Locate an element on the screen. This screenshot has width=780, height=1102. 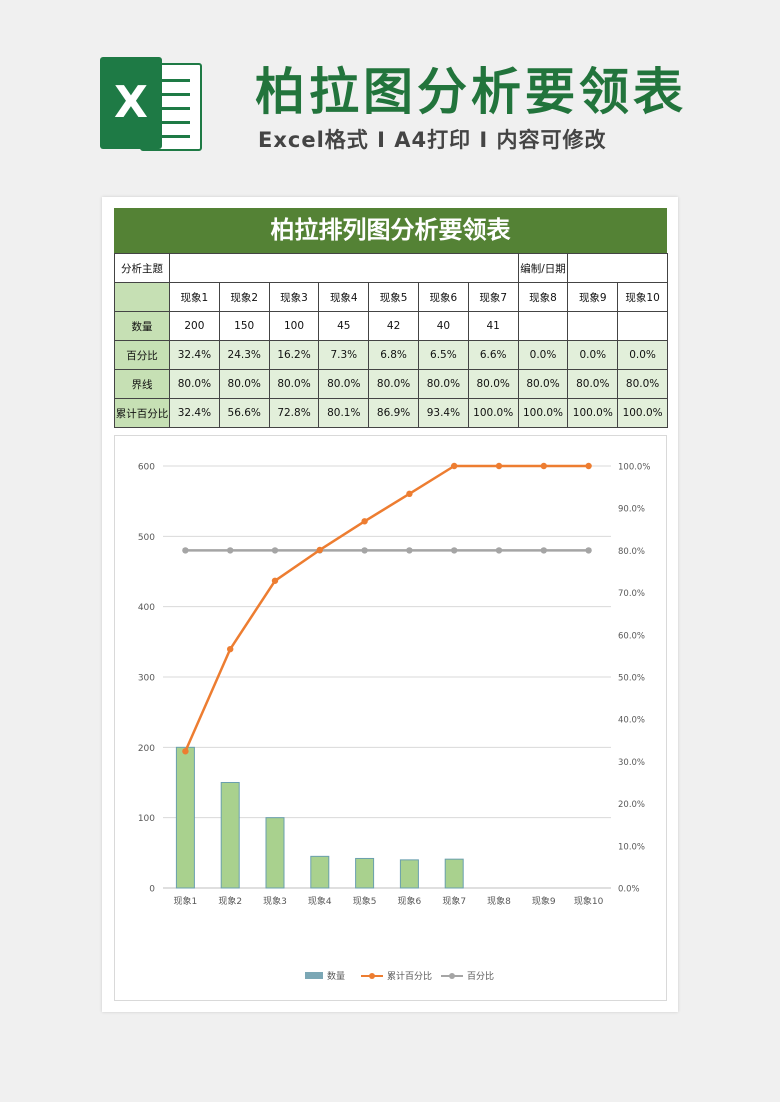
phenomenon-header-10: 现象10 is located at coordinates (642, 297).